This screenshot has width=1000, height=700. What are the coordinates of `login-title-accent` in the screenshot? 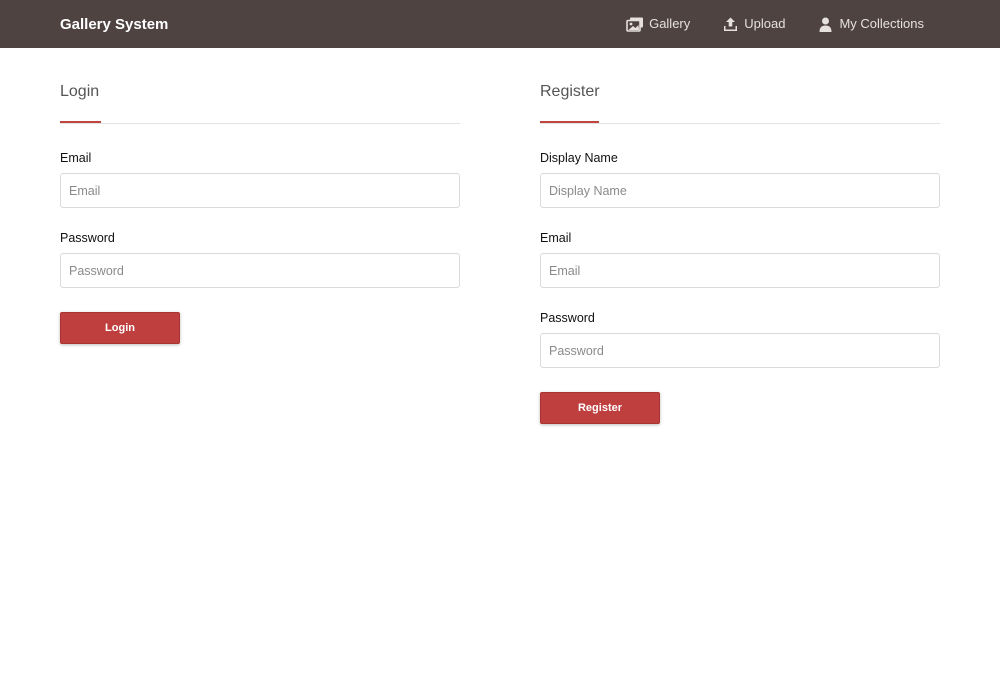 It's located at (80, 122).